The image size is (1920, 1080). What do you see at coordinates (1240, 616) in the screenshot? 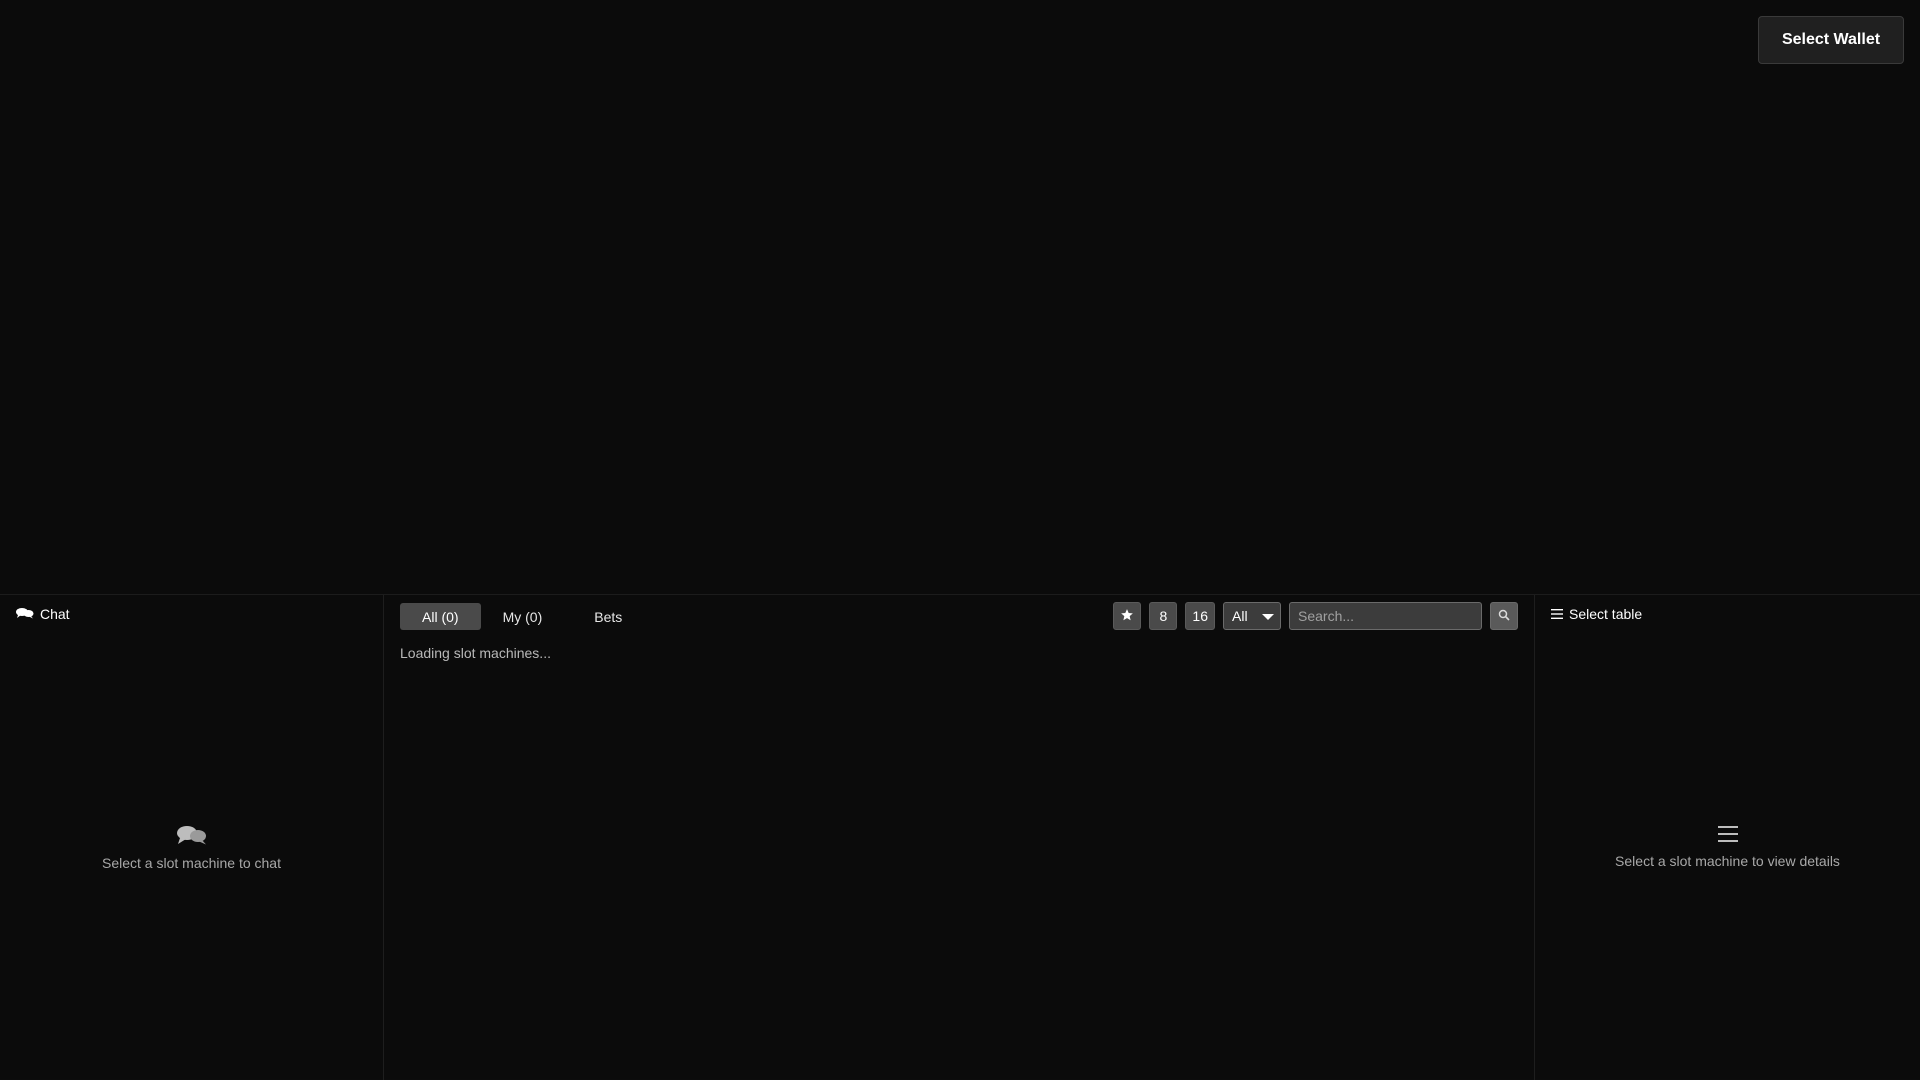
I see `filter-select-value: All` at bounding box center [1240, 616].